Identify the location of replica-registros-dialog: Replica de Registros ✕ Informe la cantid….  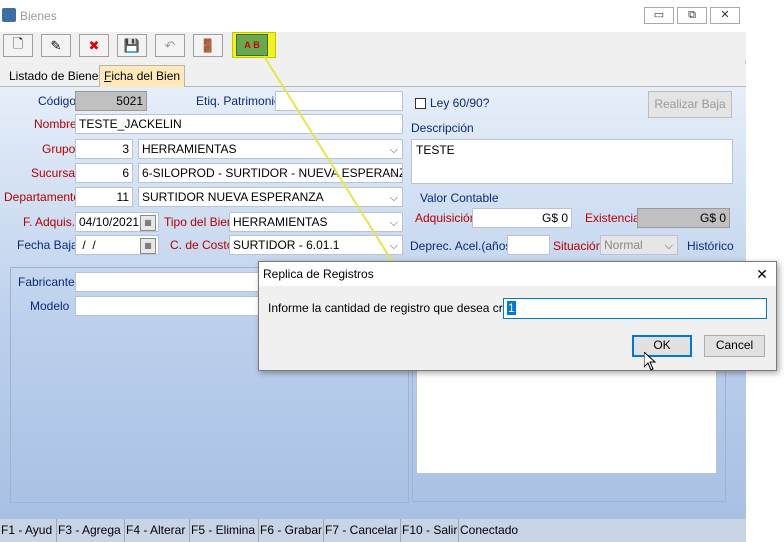
(517, 316).